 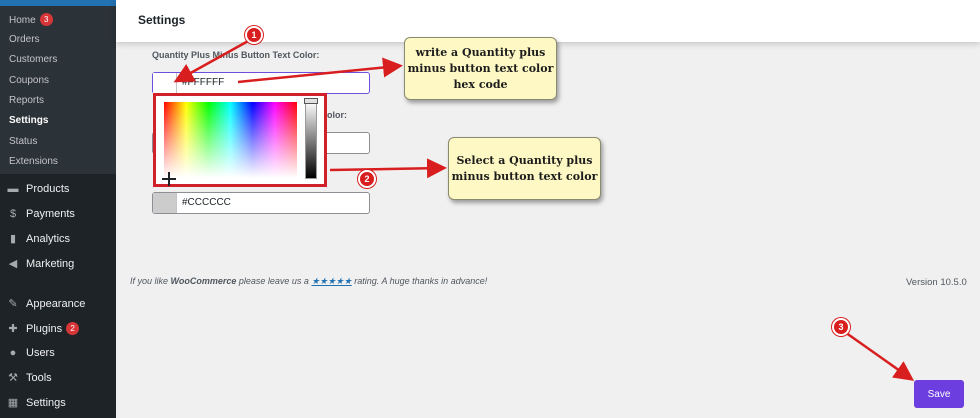 I want to click on rating-stars-link: ★★★★★, so click(x=331, y=281).